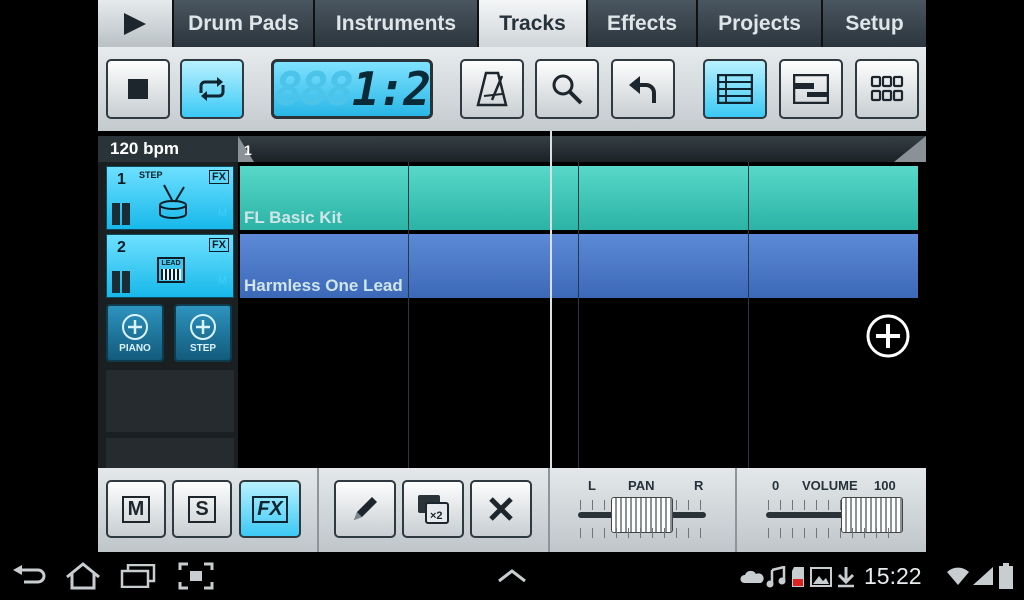 The height and width of the screenshot is (600, 1024). I want to click on pan-label: PAN, so click(641, 485).